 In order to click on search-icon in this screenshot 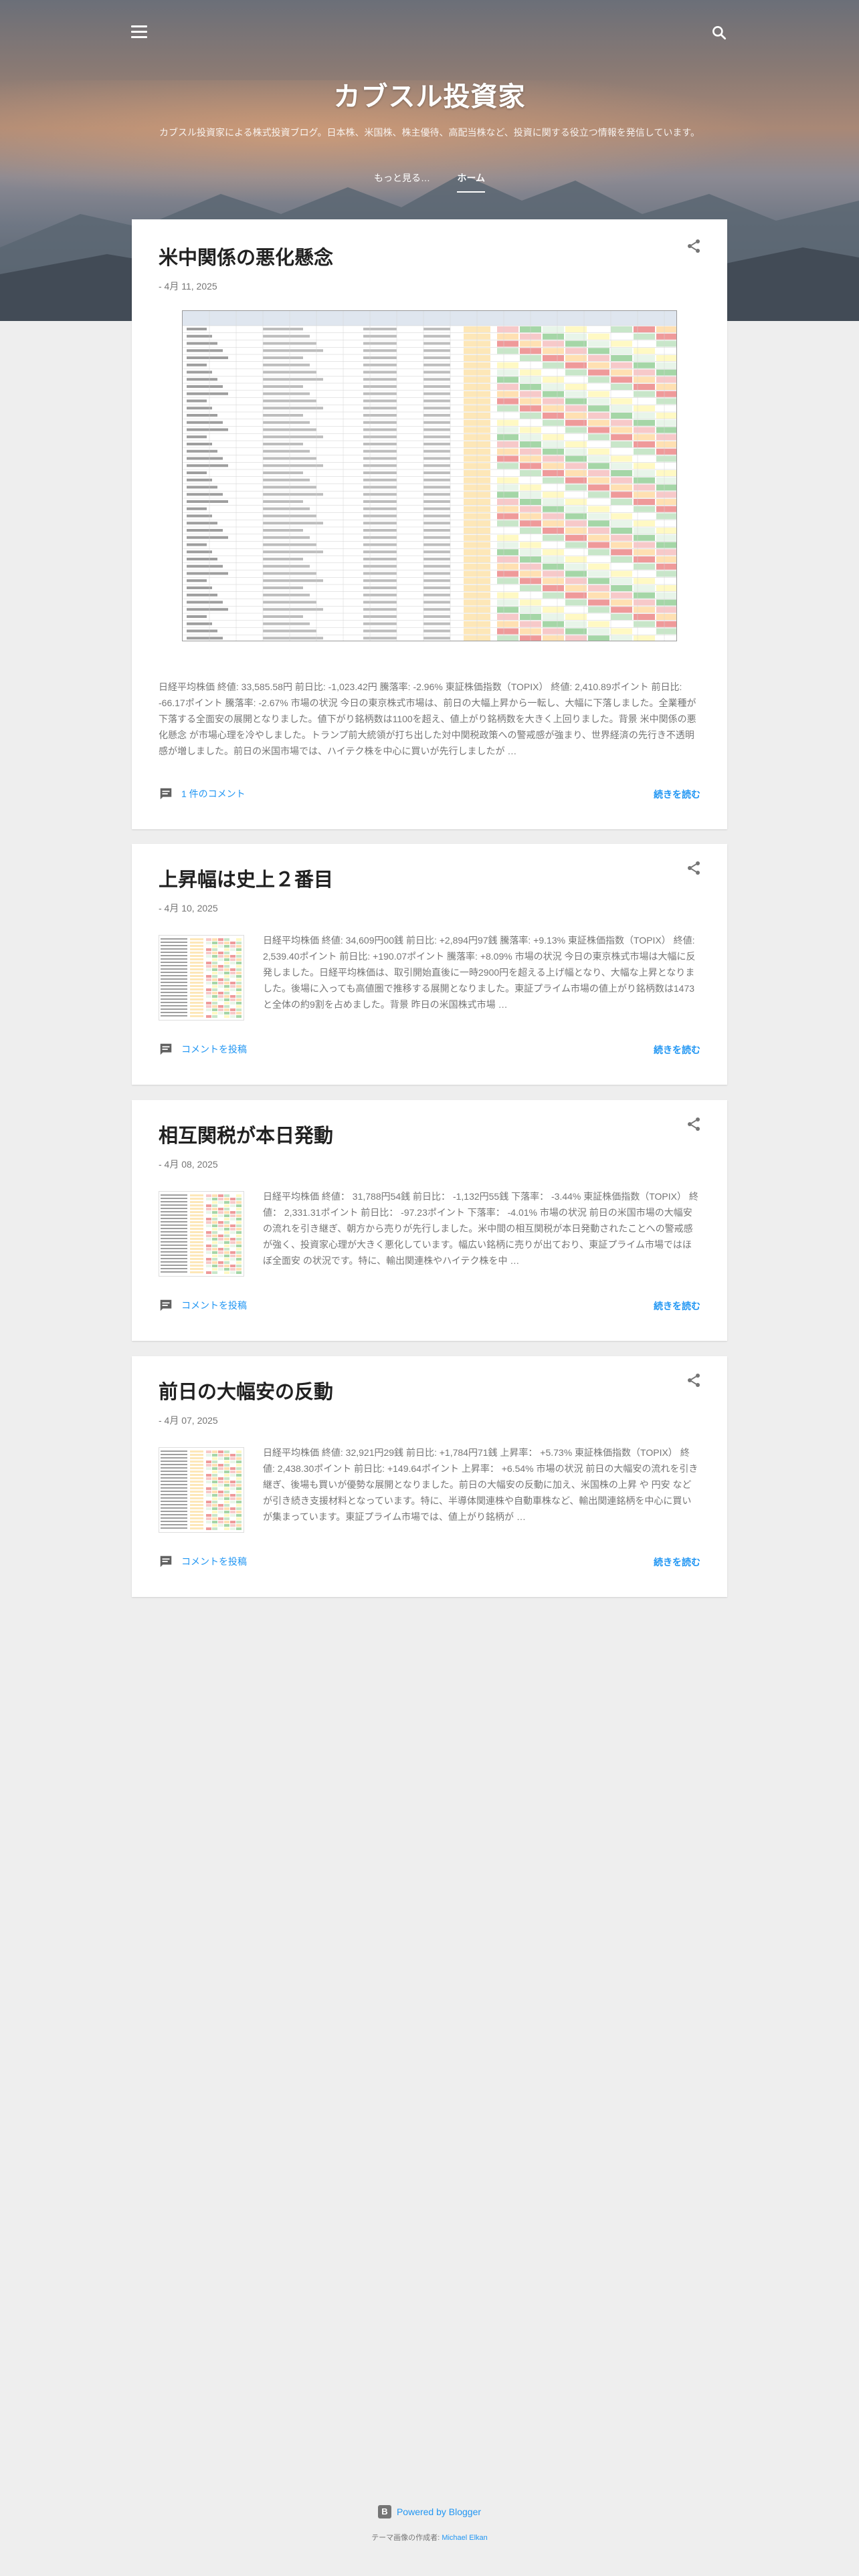, I will do `click(719, 32)`.